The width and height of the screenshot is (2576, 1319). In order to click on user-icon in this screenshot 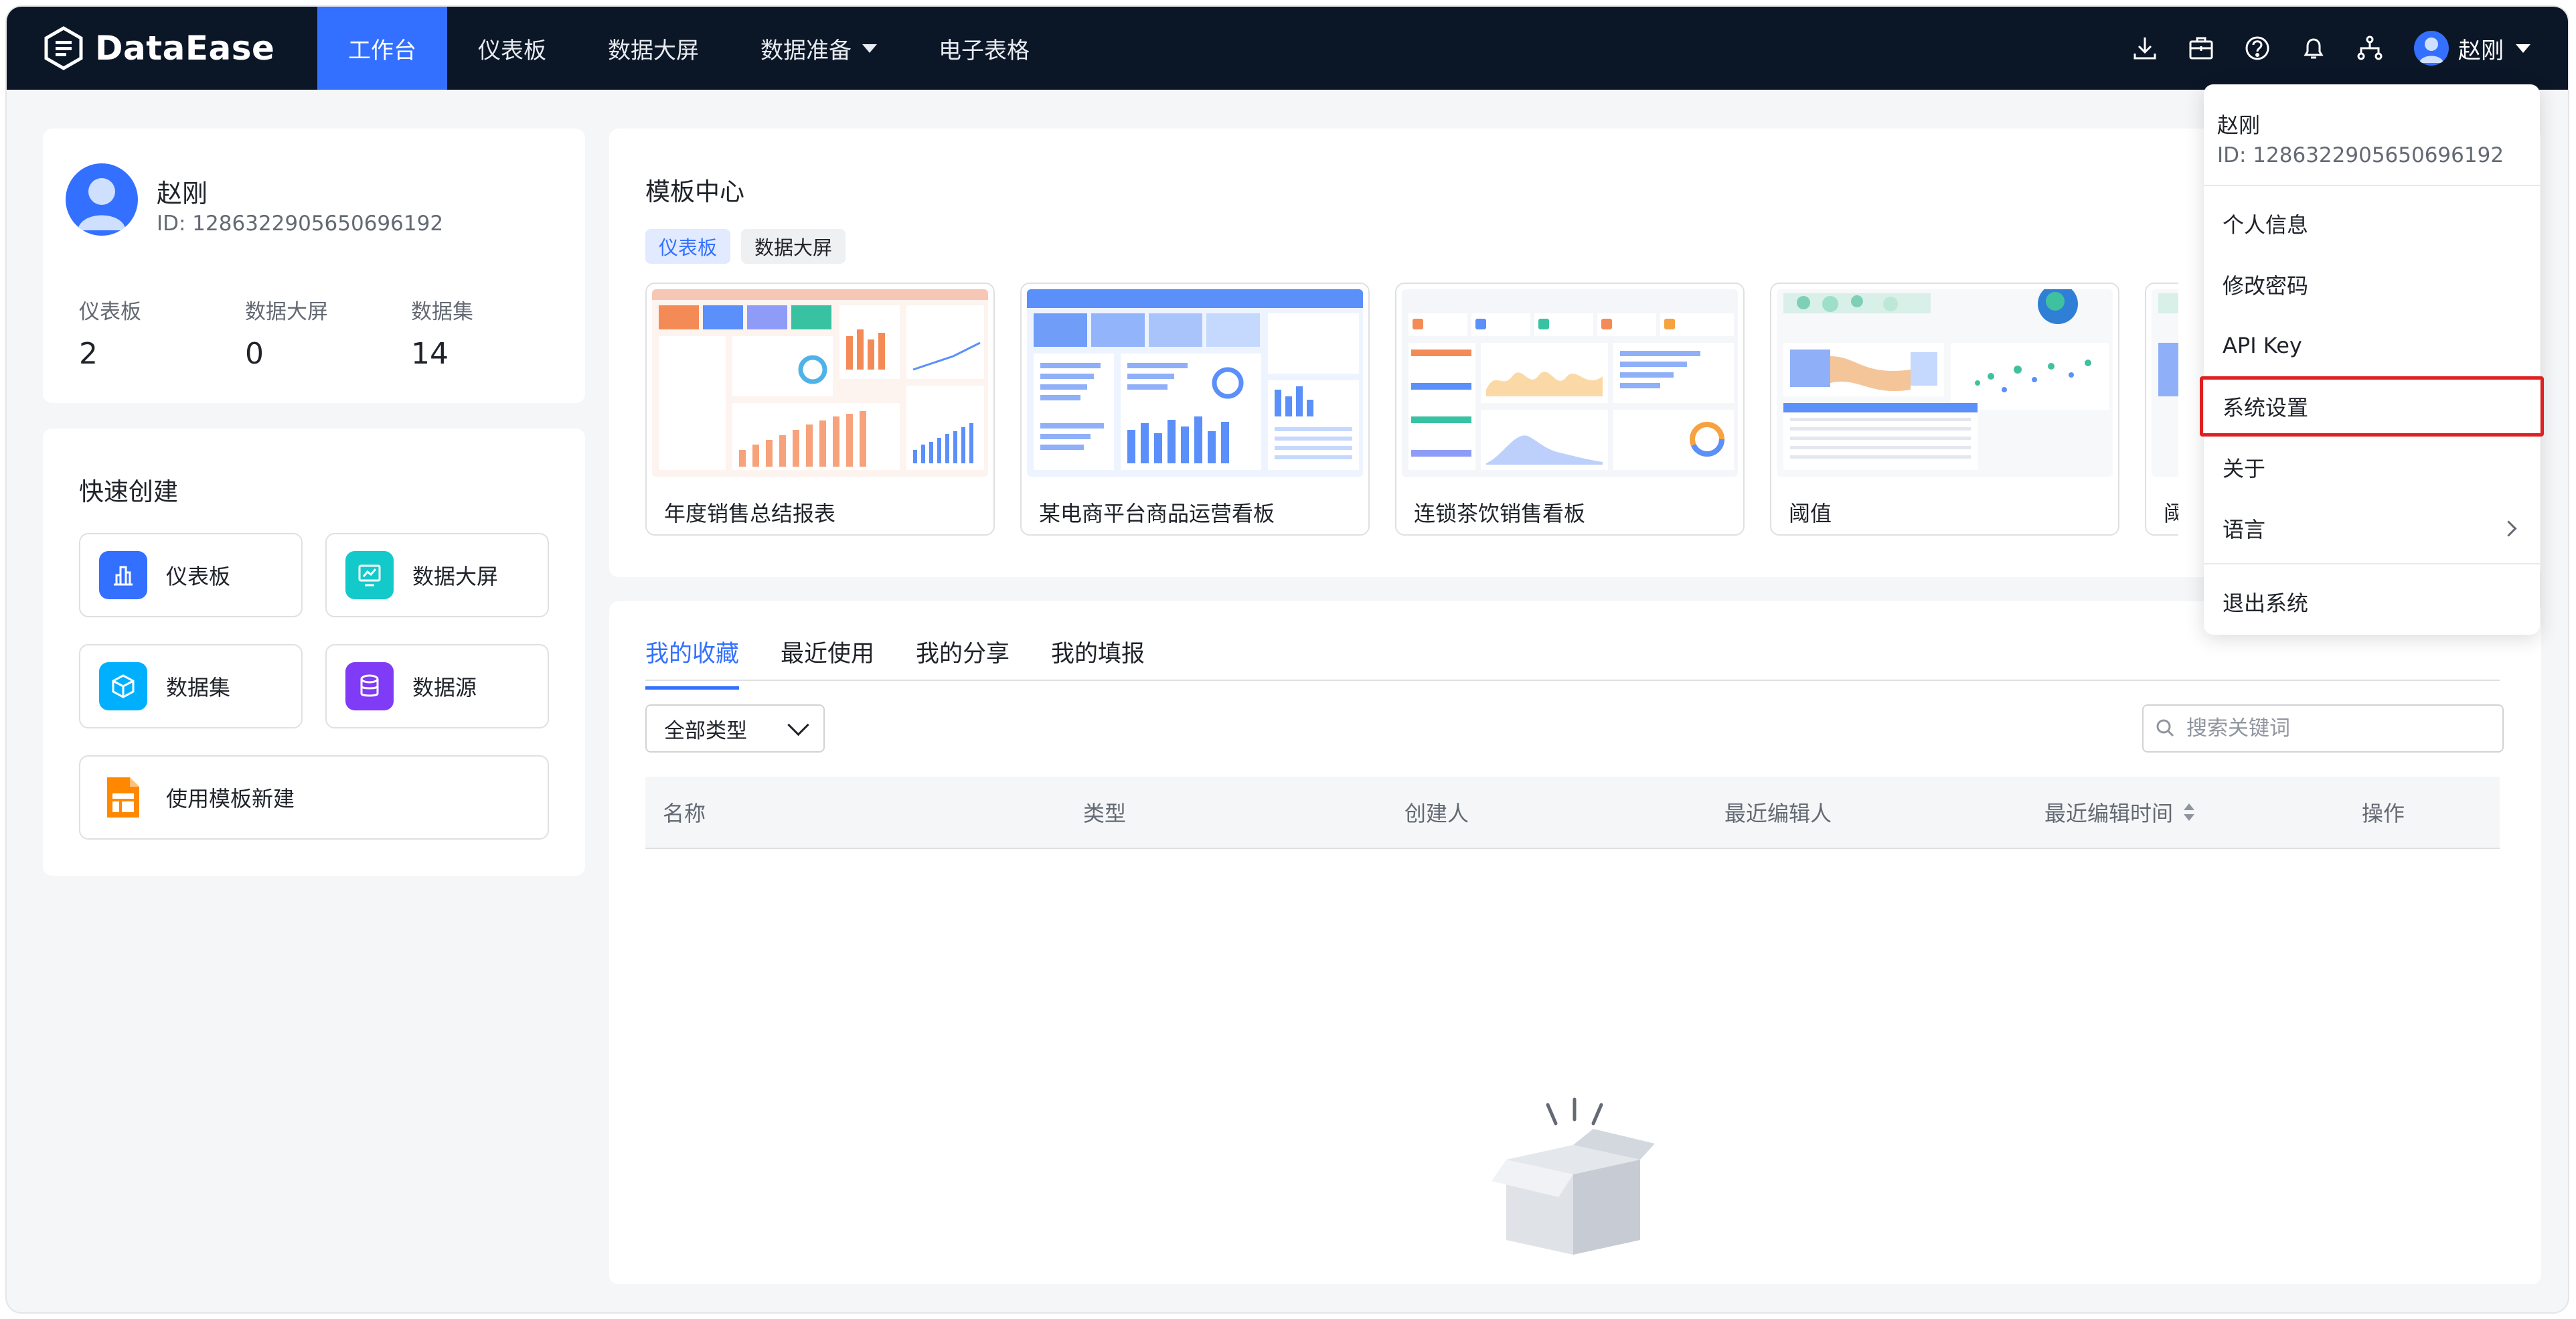, I will do `click(102, 204)`.